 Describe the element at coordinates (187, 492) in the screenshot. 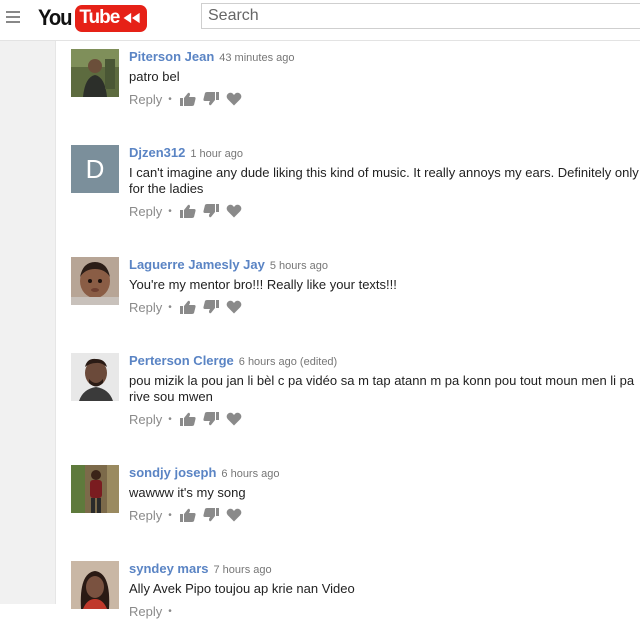

I see `comment-text: wawww it's my song` at that location.